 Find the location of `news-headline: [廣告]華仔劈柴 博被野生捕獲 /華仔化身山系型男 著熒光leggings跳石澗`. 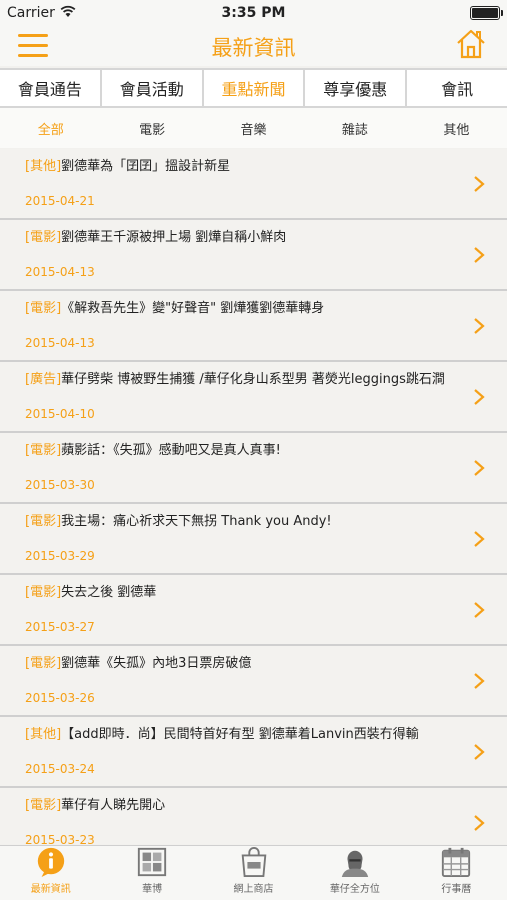

news-headline: [廣告]華仔劈柴 博被野生捕獲 /華仔化身山系型男 著熒光leggings跳石澗 is located at coordinates (240, 379).